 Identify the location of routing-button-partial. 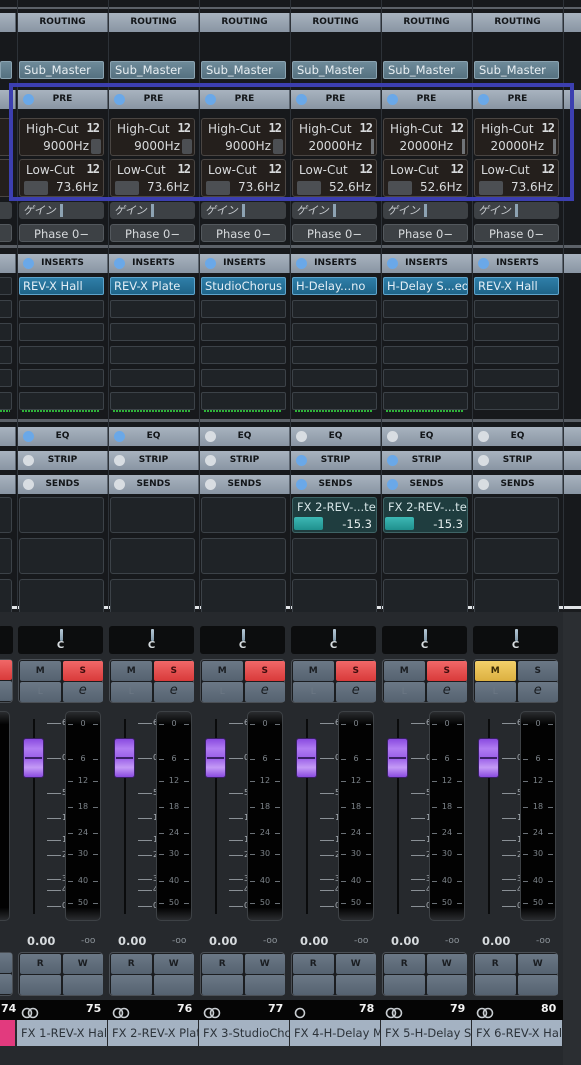
(6, 70).